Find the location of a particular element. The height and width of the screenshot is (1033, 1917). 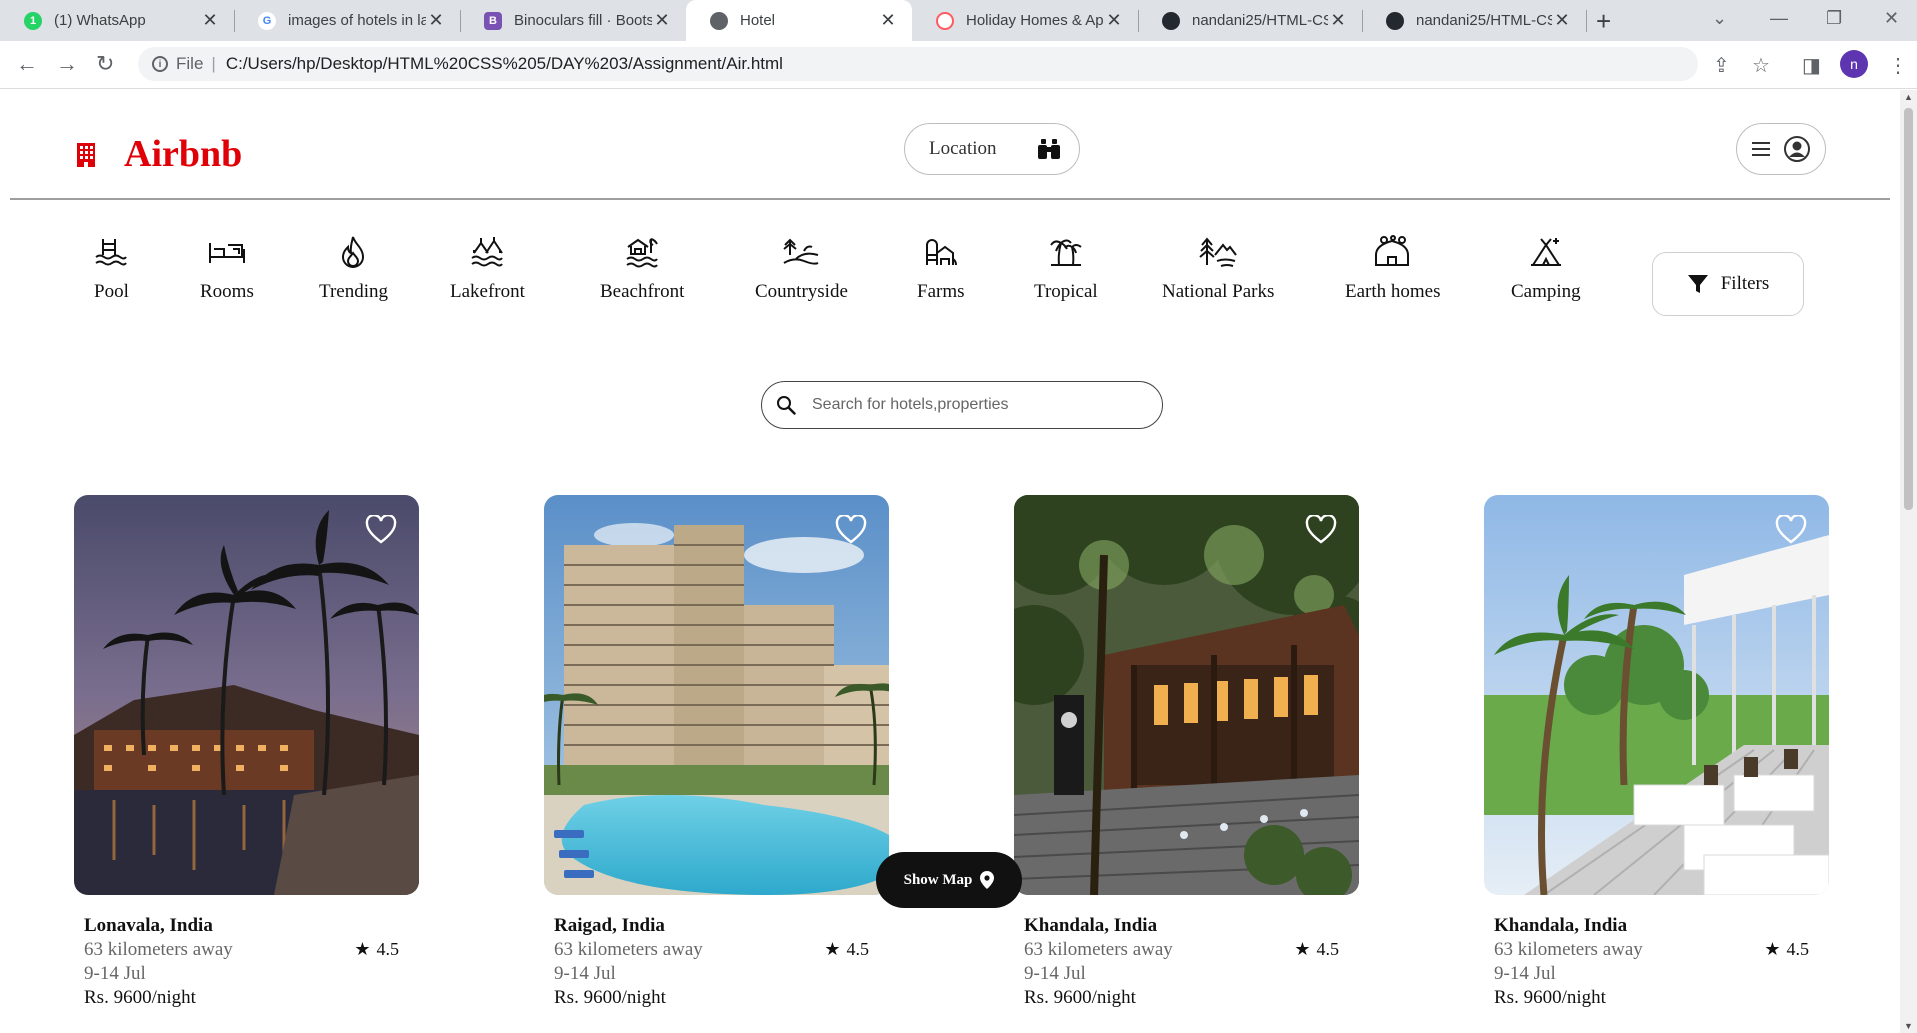

funnel-icon is located at coordinates (1697, 284).